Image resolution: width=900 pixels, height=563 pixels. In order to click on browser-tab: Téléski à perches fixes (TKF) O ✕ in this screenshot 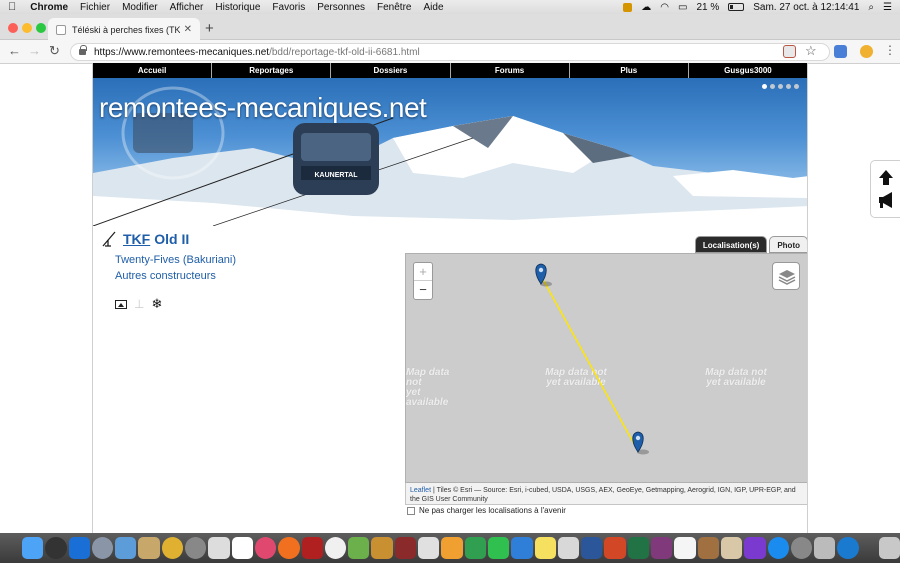, I will do `click(124, 29)`.